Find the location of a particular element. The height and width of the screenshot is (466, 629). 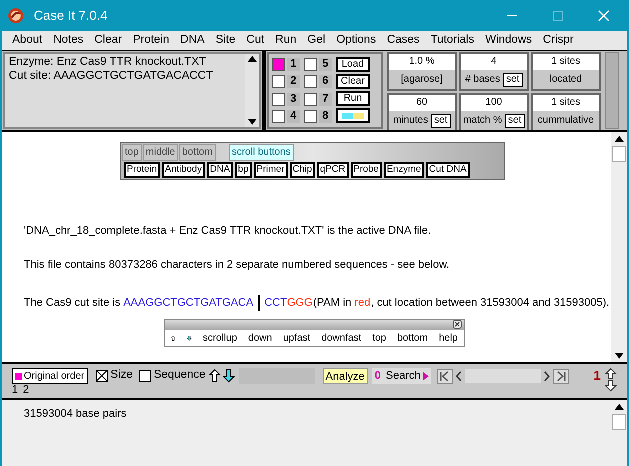

scroll-link: downfast is located at coordinates (342, 338).